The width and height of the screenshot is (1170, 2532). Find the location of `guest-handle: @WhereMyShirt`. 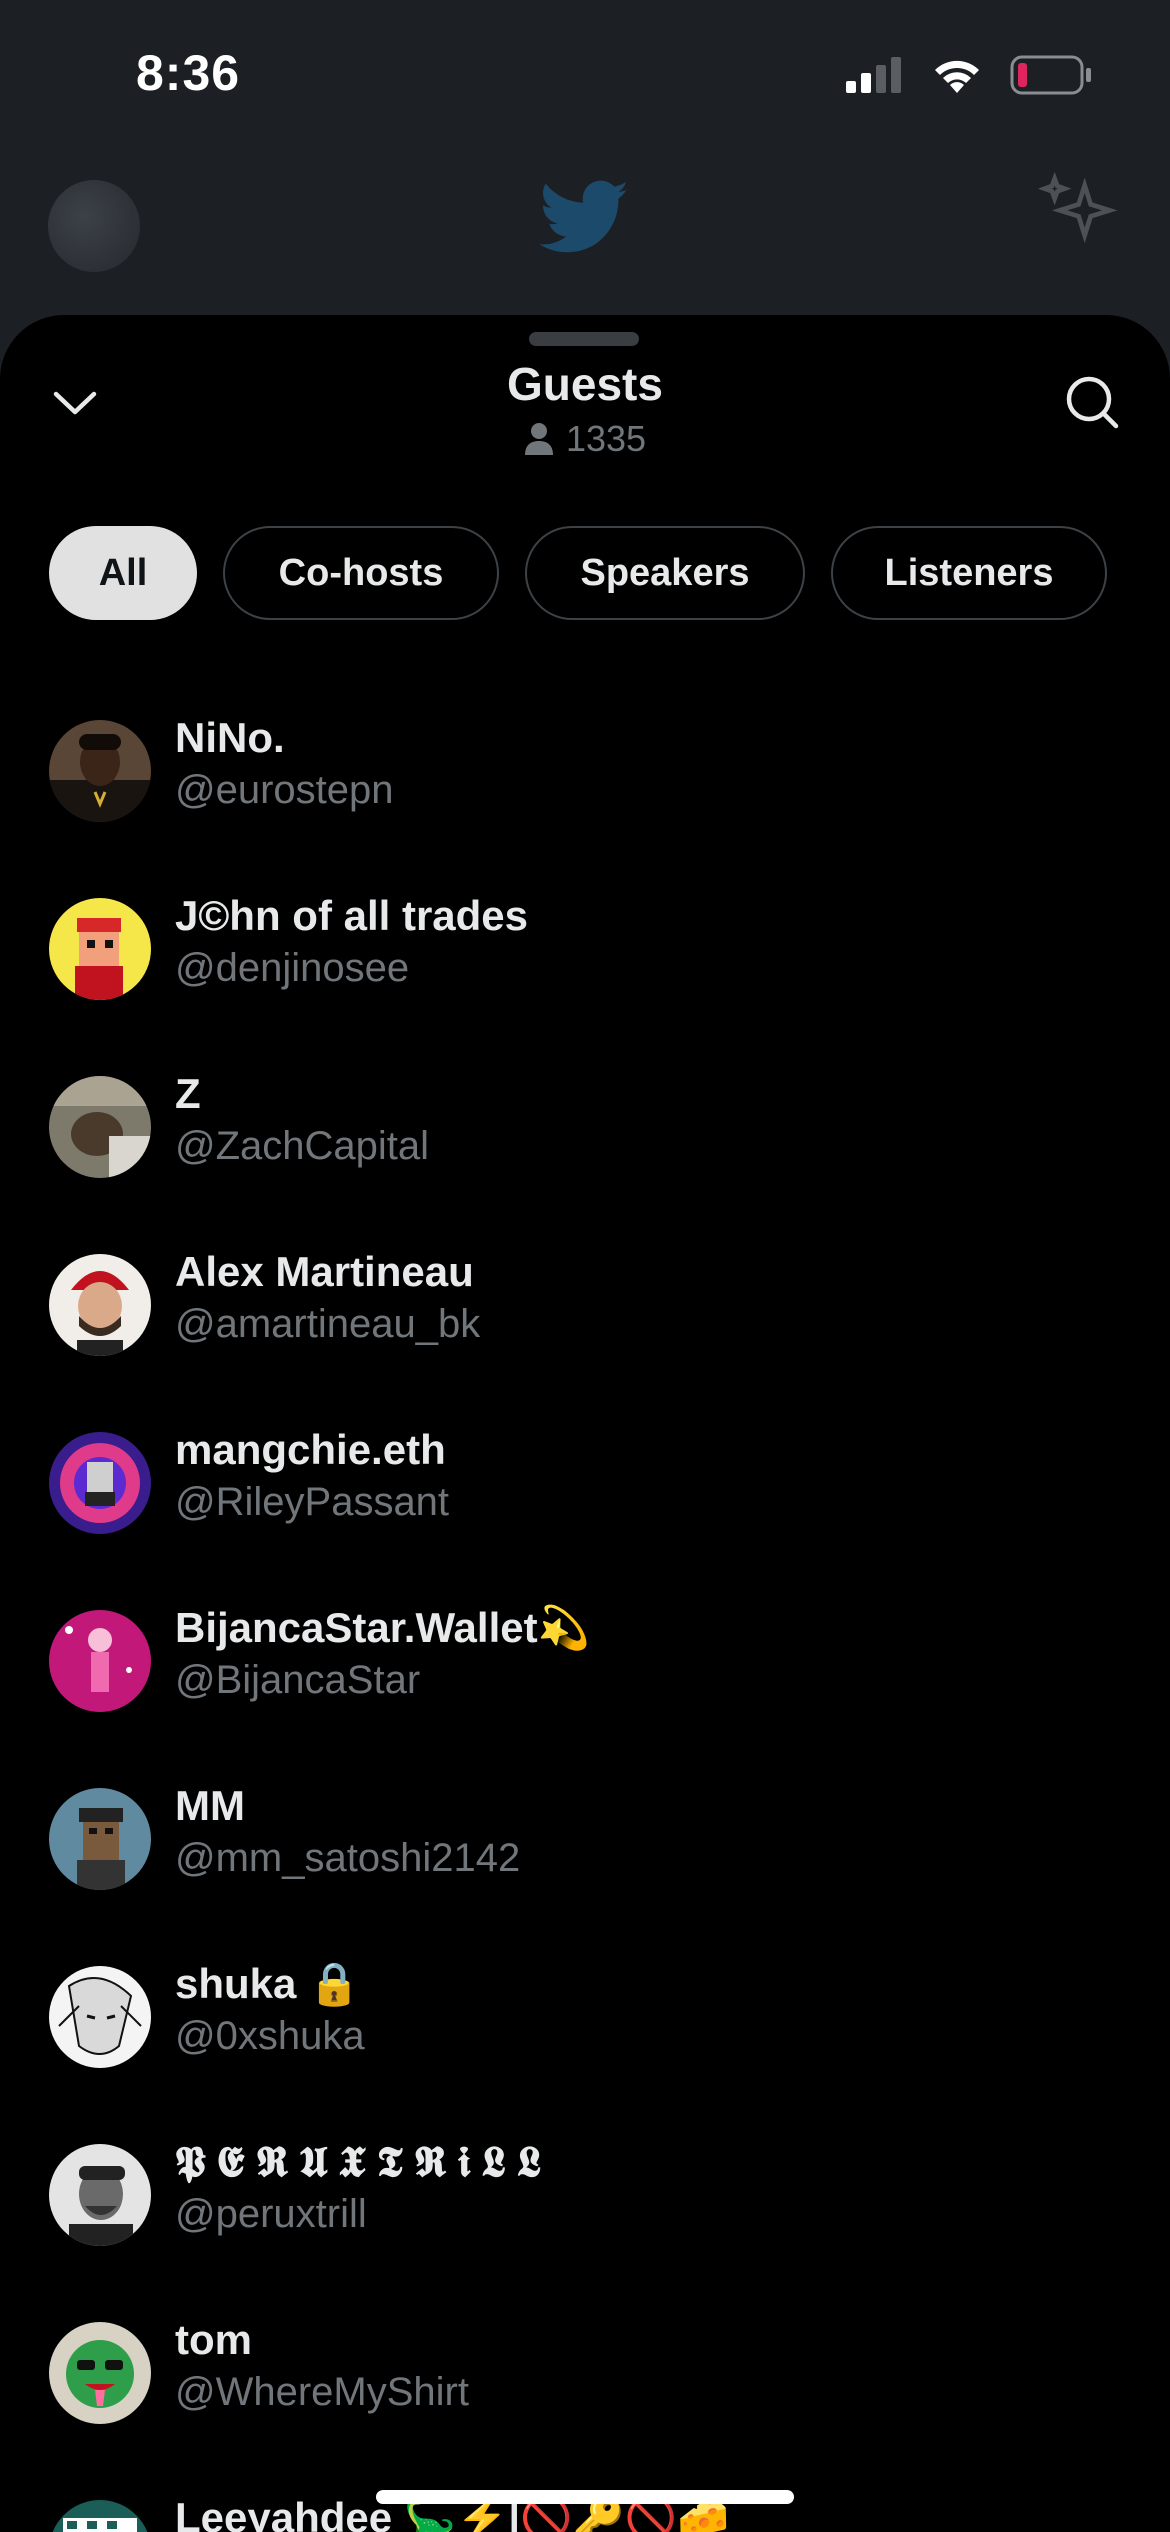

guest-handle: @WhereMyShirt is located at coordinates (322, 2392).